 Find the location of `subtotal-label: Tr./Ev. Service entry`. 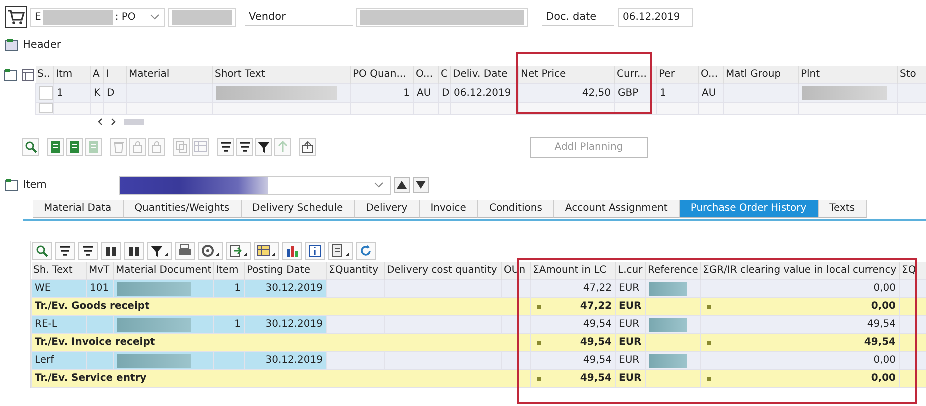

subtotal-label: Tr./Ev. Service entry is located at coordinates (91, 378).